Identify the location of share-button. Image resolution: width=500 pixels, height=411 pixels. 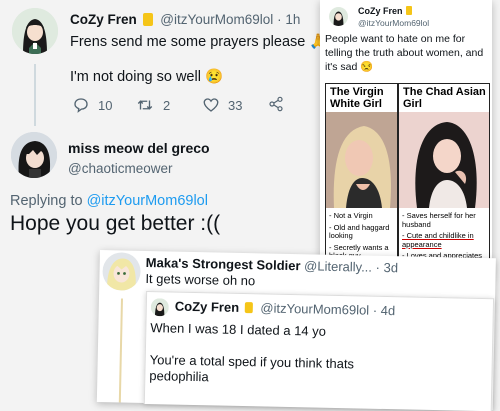
(276, 104).